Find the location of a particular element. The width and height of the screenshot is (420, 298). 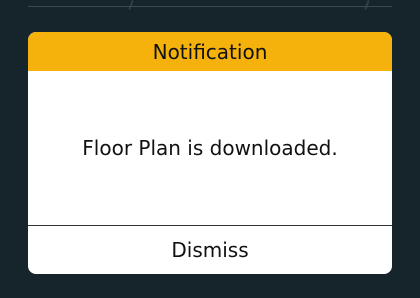

background-divider is located at coordinates (210, 6).